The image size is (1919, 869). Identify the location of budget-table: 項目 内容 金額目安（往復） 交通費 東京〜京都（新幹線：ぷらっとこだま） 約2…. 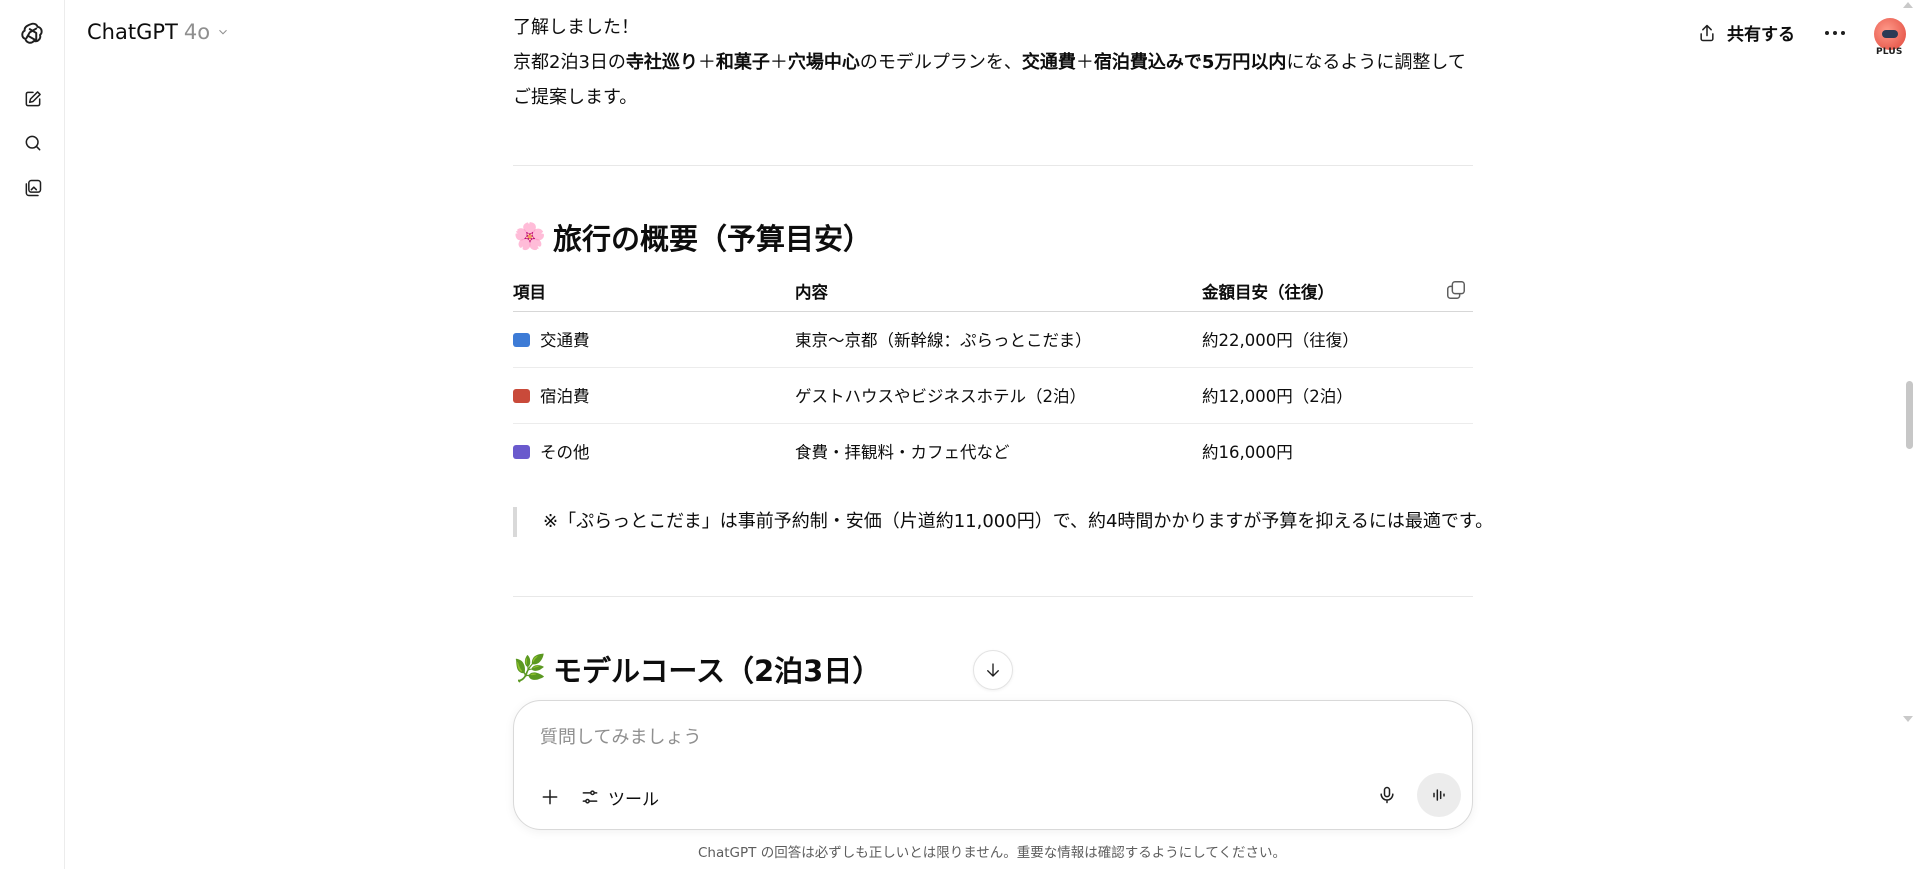
(993, 375).